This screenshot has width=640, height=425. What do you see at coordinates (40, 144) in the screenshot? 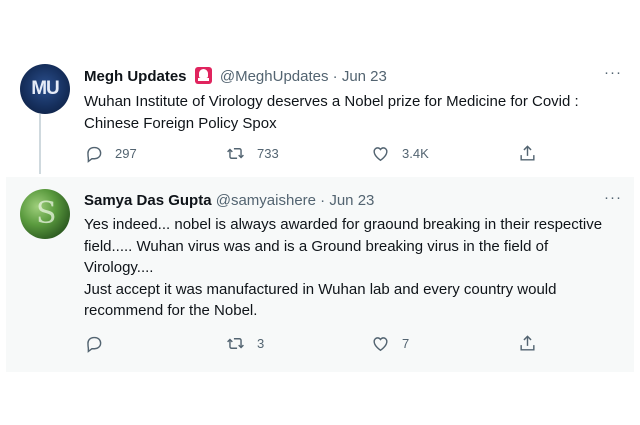
I see `thread-connector-line` at bounding box center [40, 144].